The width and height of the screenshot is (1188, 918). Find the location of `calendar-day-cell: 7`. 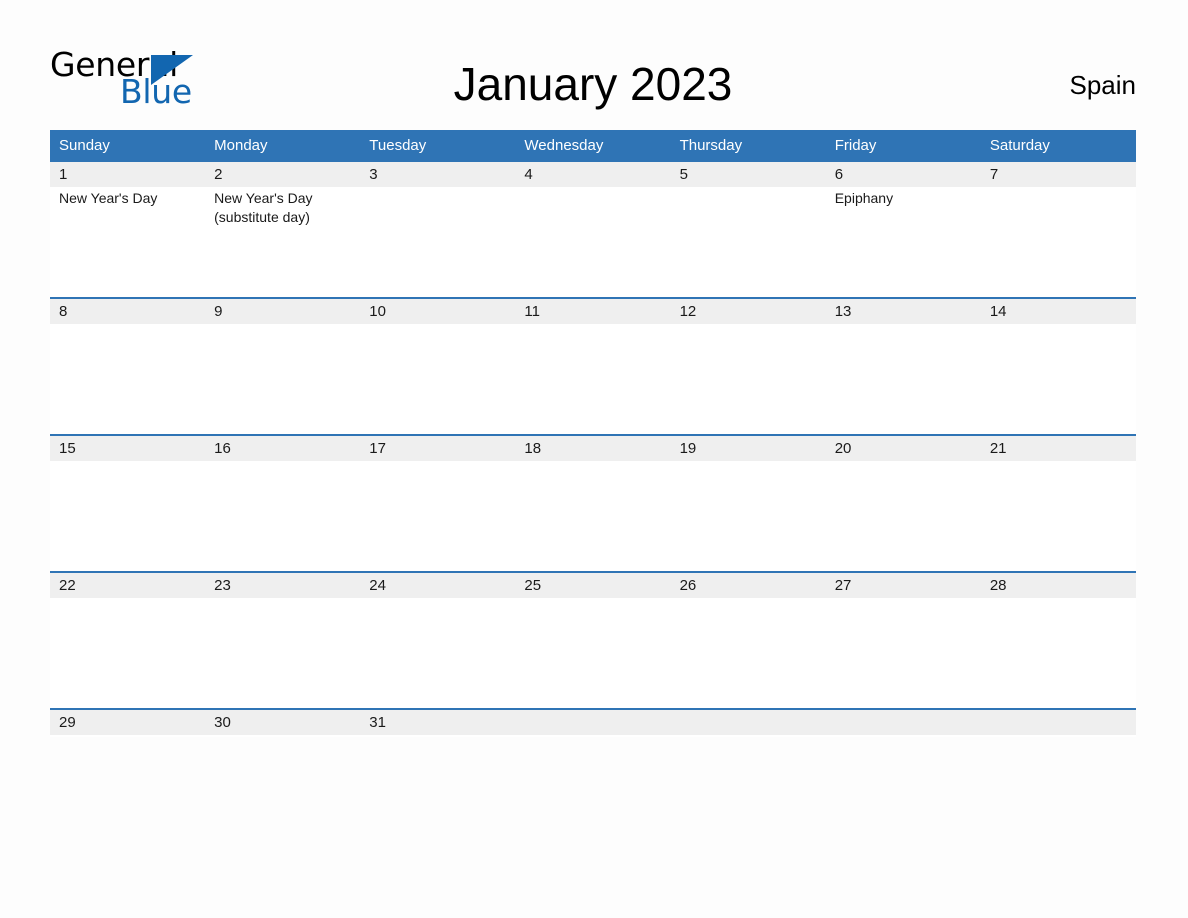

calendar-day-cell: 7 is located at coordinates (1058, 229).